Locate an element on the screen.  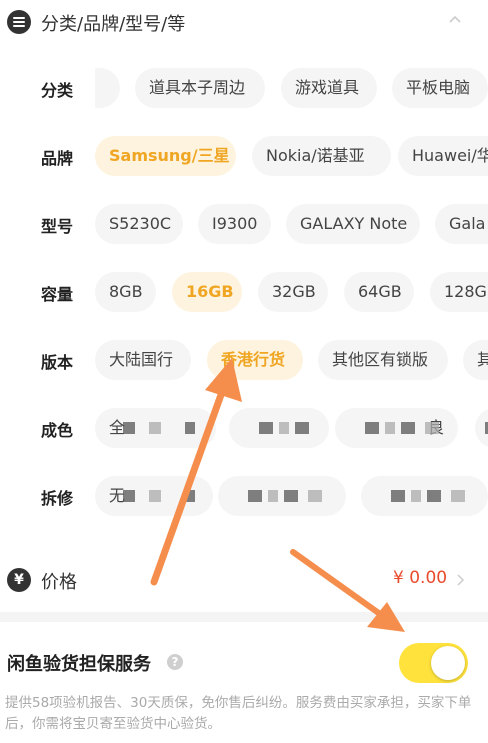
filter-chip: 8GB is located at coordinates (125, 292).